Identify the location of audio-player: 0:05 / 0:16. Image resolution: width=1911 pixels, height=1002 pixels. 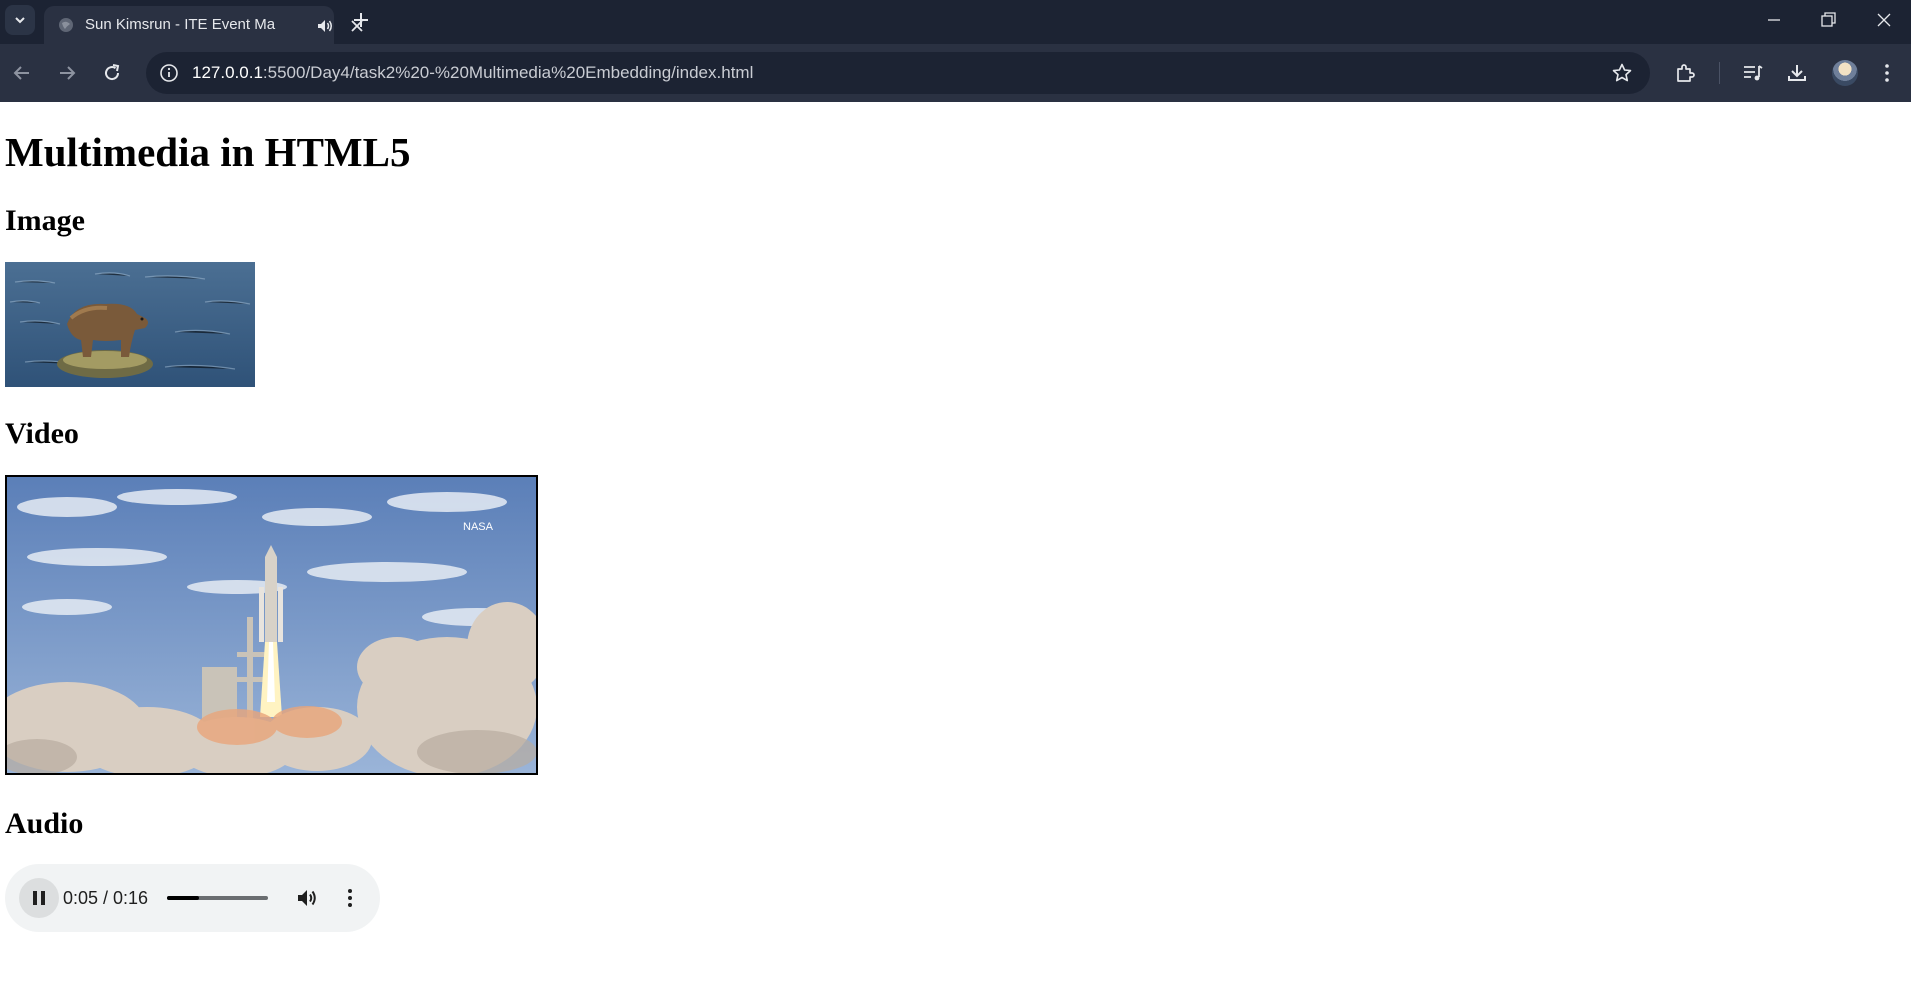
(192, 898).